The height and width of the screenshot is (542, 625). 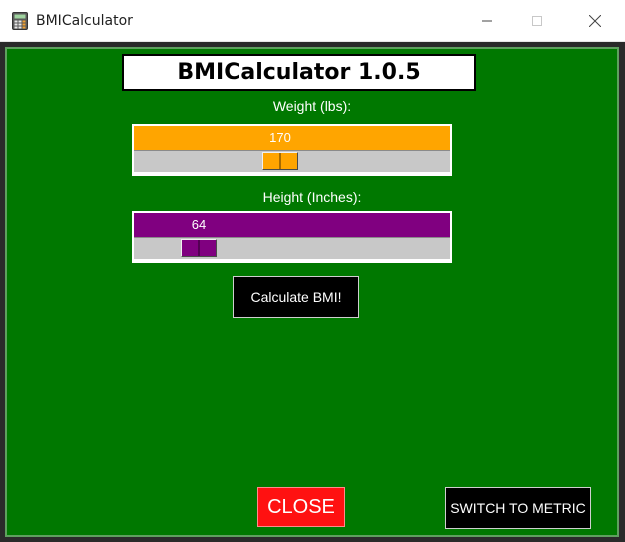 I want to click on weight-value: 170, so click(x=280, y=137).